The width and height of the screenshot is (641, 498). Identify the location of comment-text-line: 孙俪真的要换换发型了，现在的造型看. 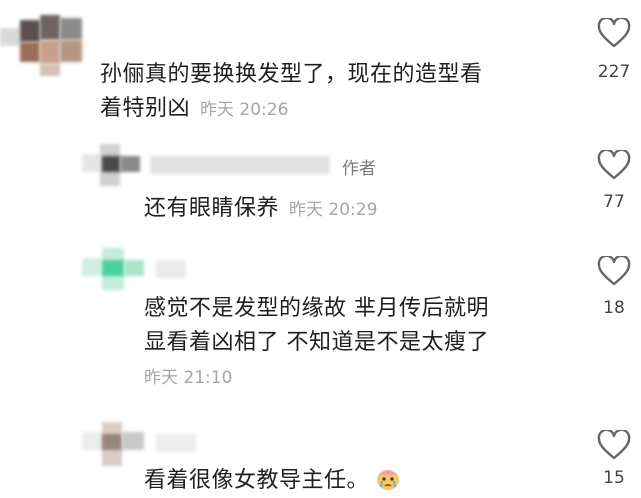
(291, 74).